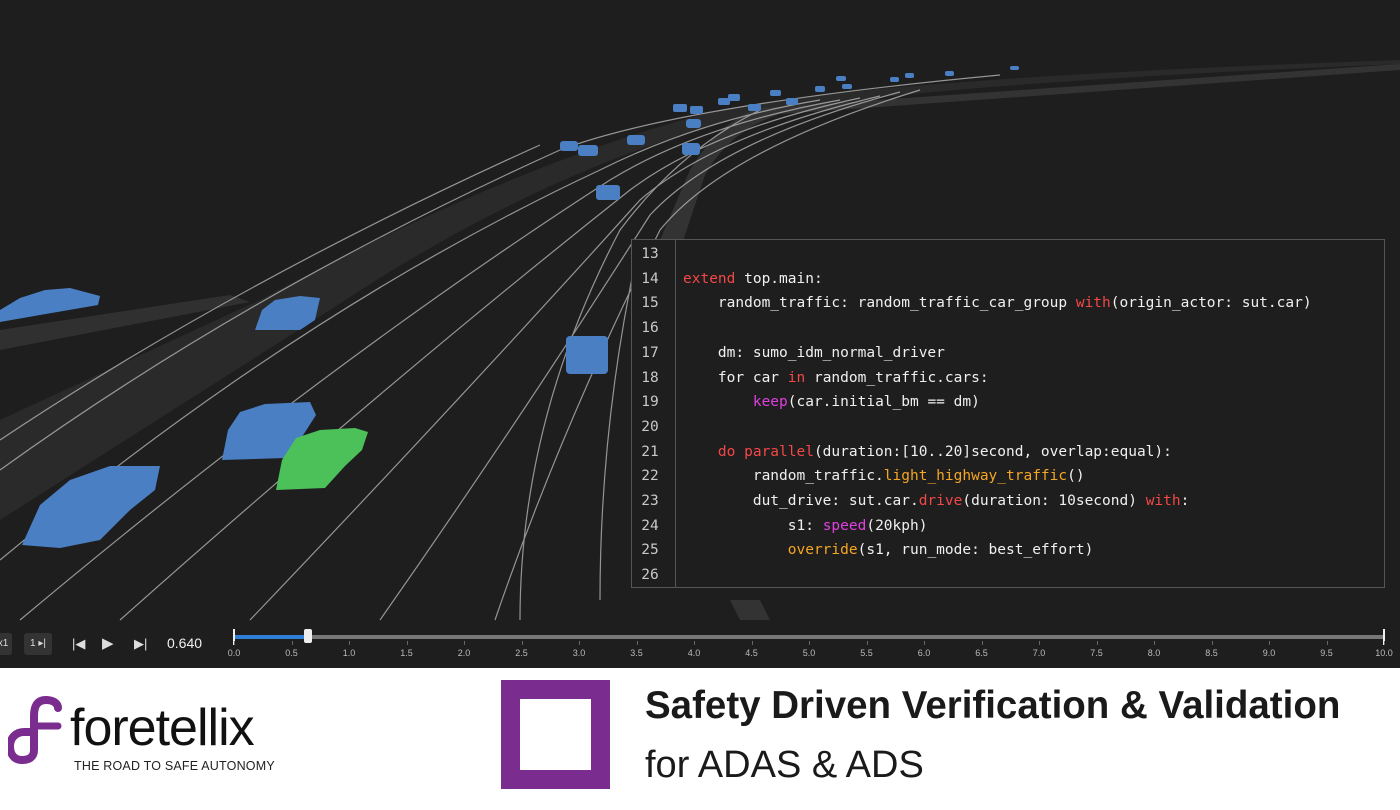  I want to click on code-token-plain: (duration: 10second), so click(1054, 501).